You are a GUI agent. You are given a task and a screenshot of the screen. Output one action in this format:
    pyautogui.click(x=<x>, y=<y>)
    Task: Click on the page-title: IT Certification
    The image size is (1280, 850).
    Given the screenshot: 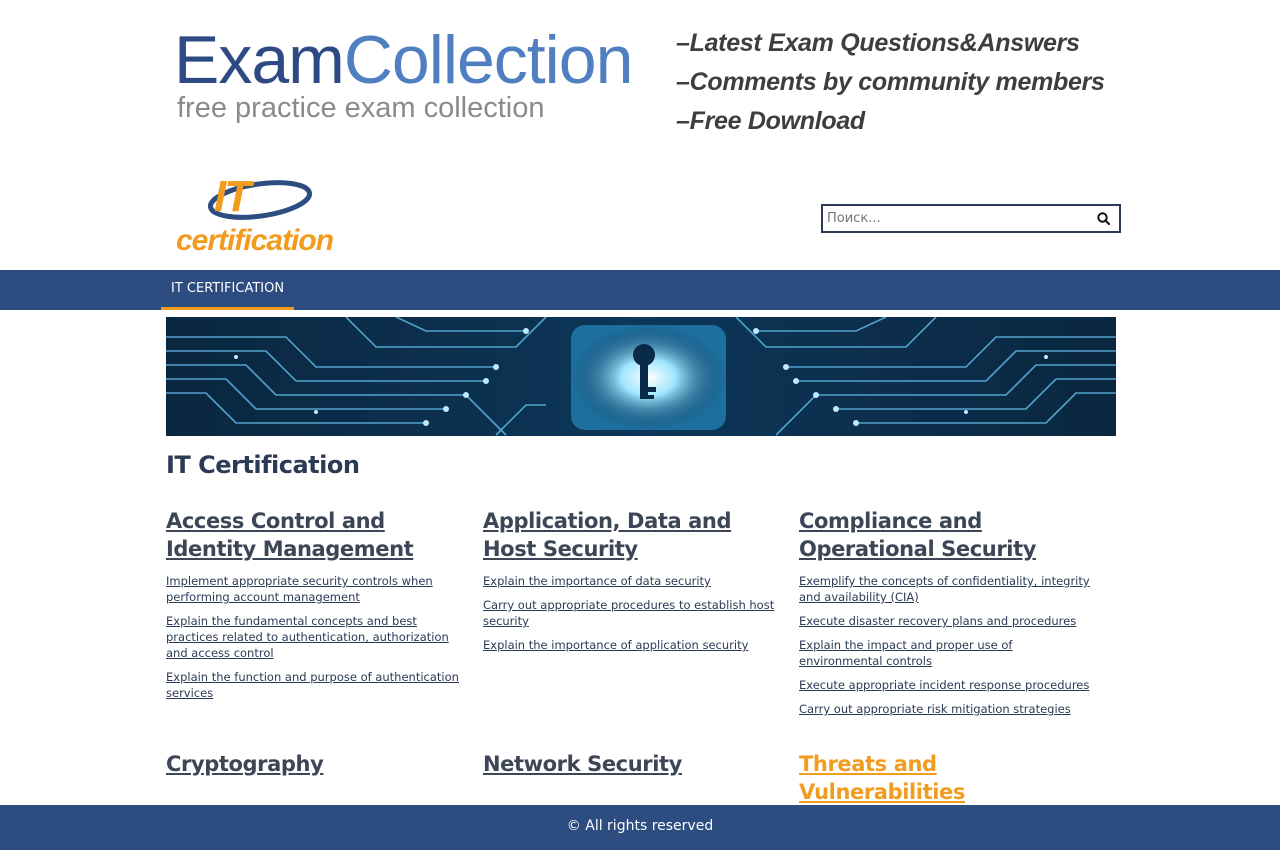 What is the action you would take?
    pyautogui.click(x=263, y=465)
    